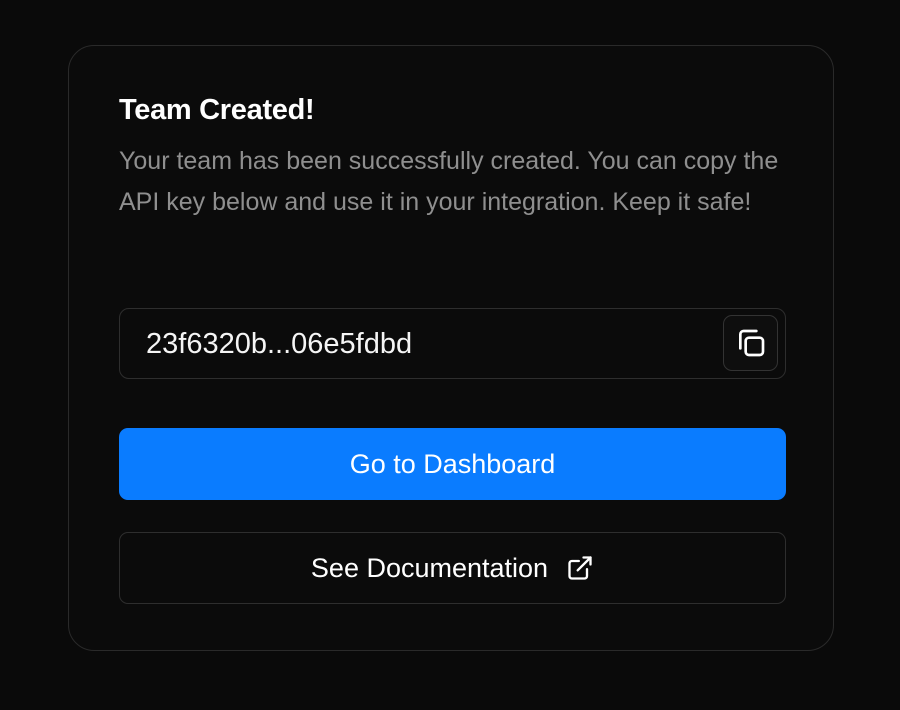 Image resolution: width=900 pixels, height=710 pixels. I want to click on copy-icon, so click(751, 343).